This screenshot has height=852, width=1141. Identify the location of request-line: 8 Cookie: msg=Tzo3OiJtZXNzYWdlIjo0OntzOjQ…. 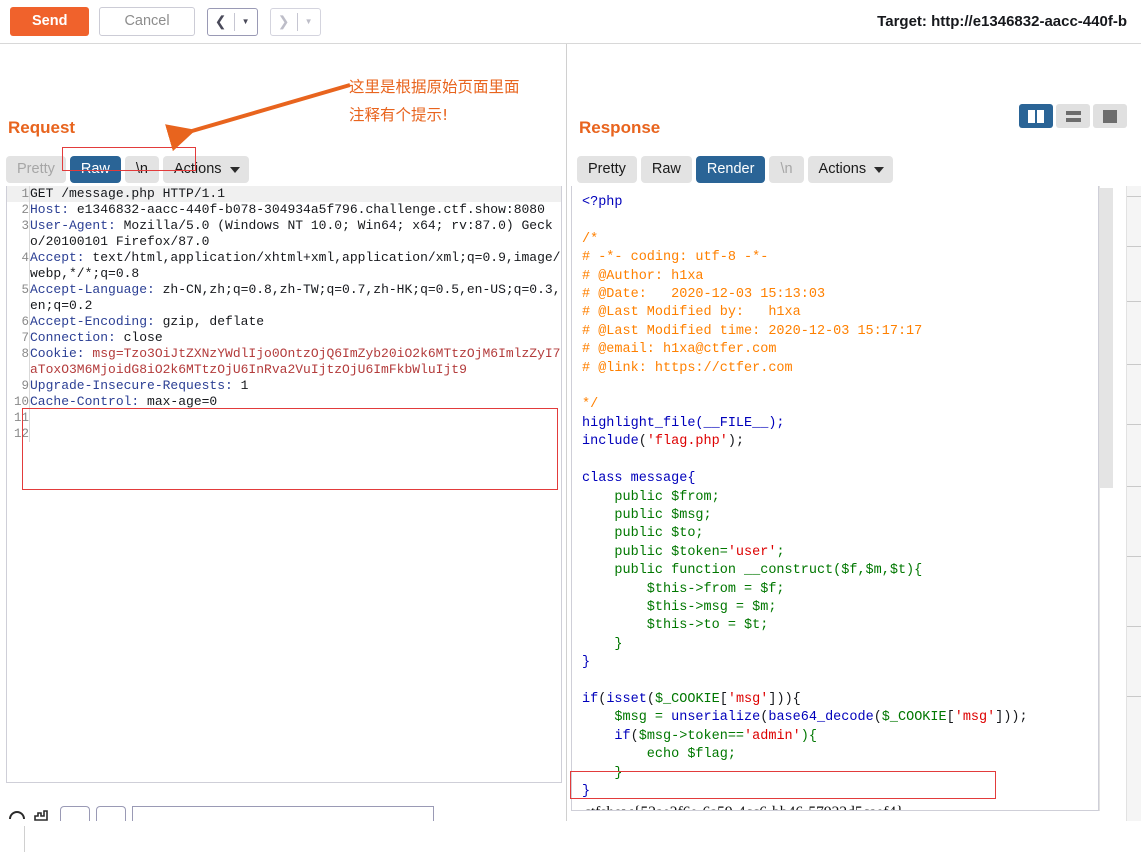
(284, 362).